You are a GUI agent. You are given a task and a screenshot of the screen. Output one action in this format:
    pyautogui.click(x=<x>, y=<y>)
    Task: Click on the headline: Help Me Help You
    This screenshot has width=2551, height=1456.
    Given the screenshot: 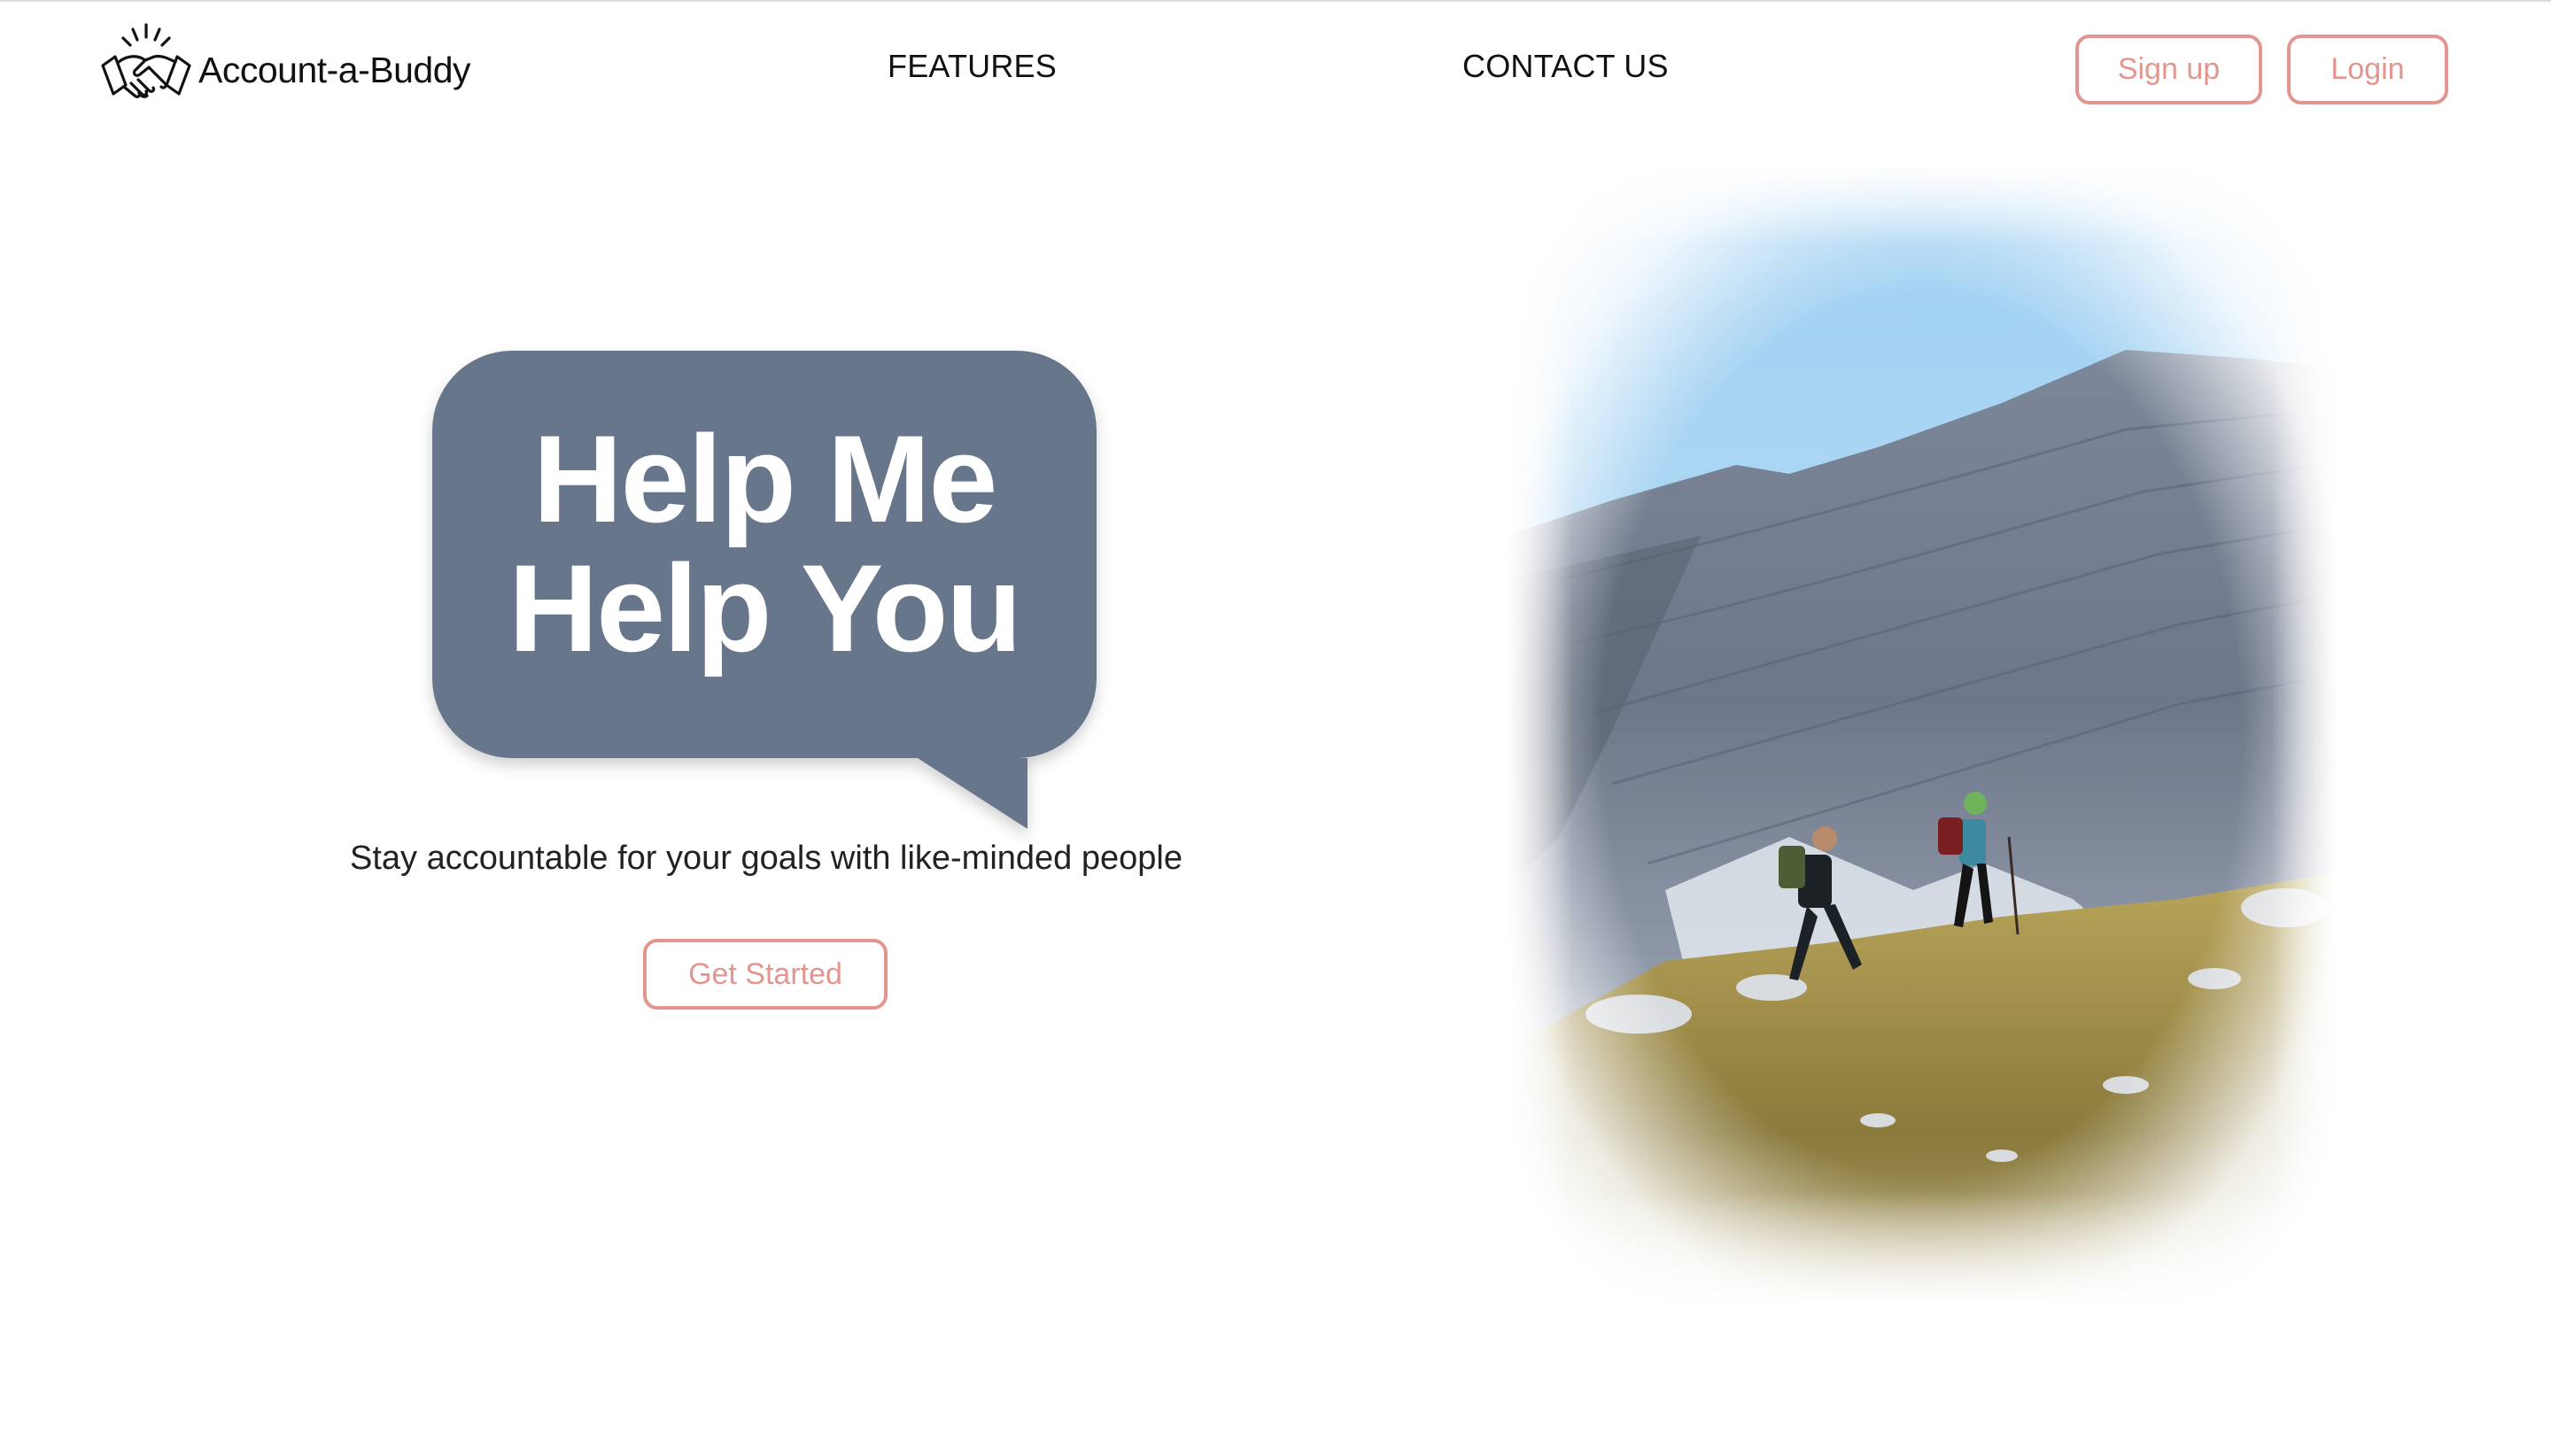 What is the action you would take?
    pyautogui.click(x=764, y=543)
    